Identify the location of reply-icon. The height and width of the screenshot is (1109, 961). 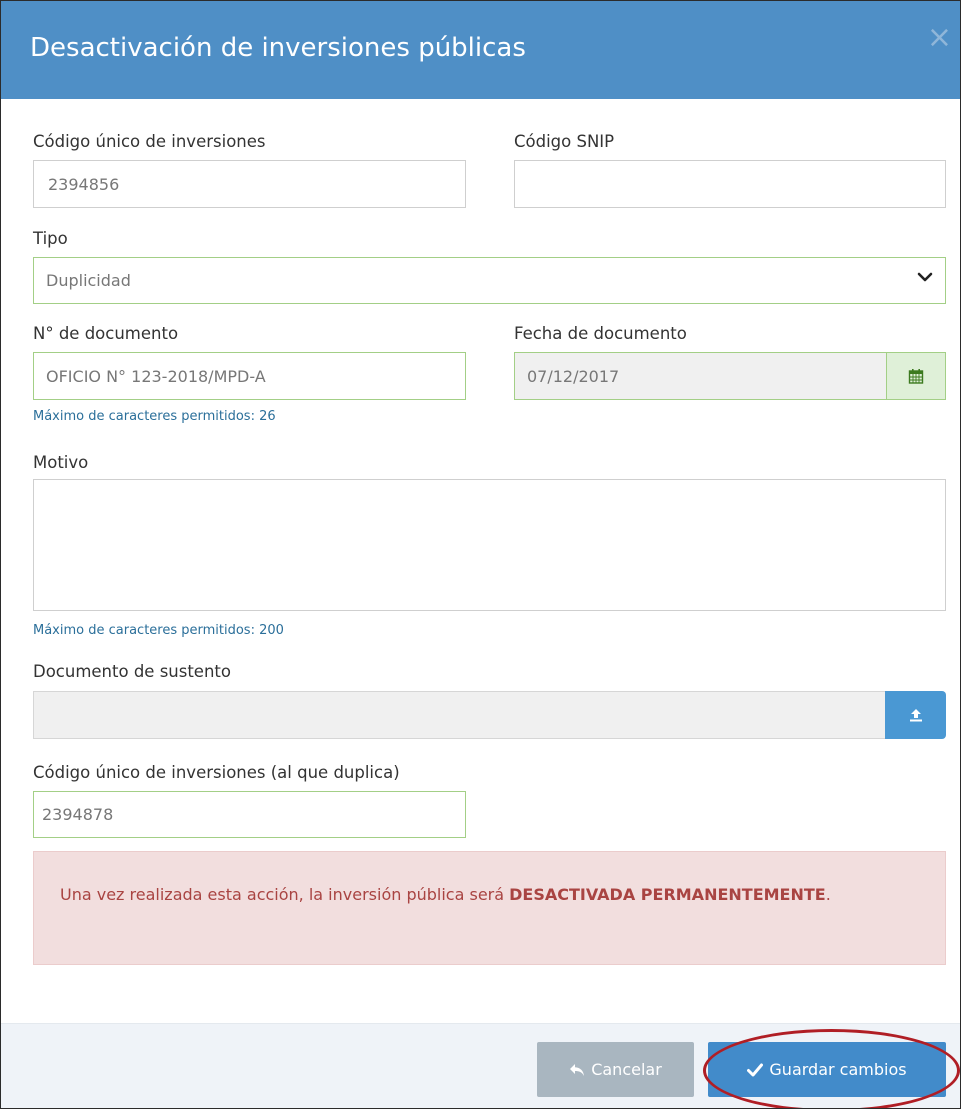
(577, 1070).